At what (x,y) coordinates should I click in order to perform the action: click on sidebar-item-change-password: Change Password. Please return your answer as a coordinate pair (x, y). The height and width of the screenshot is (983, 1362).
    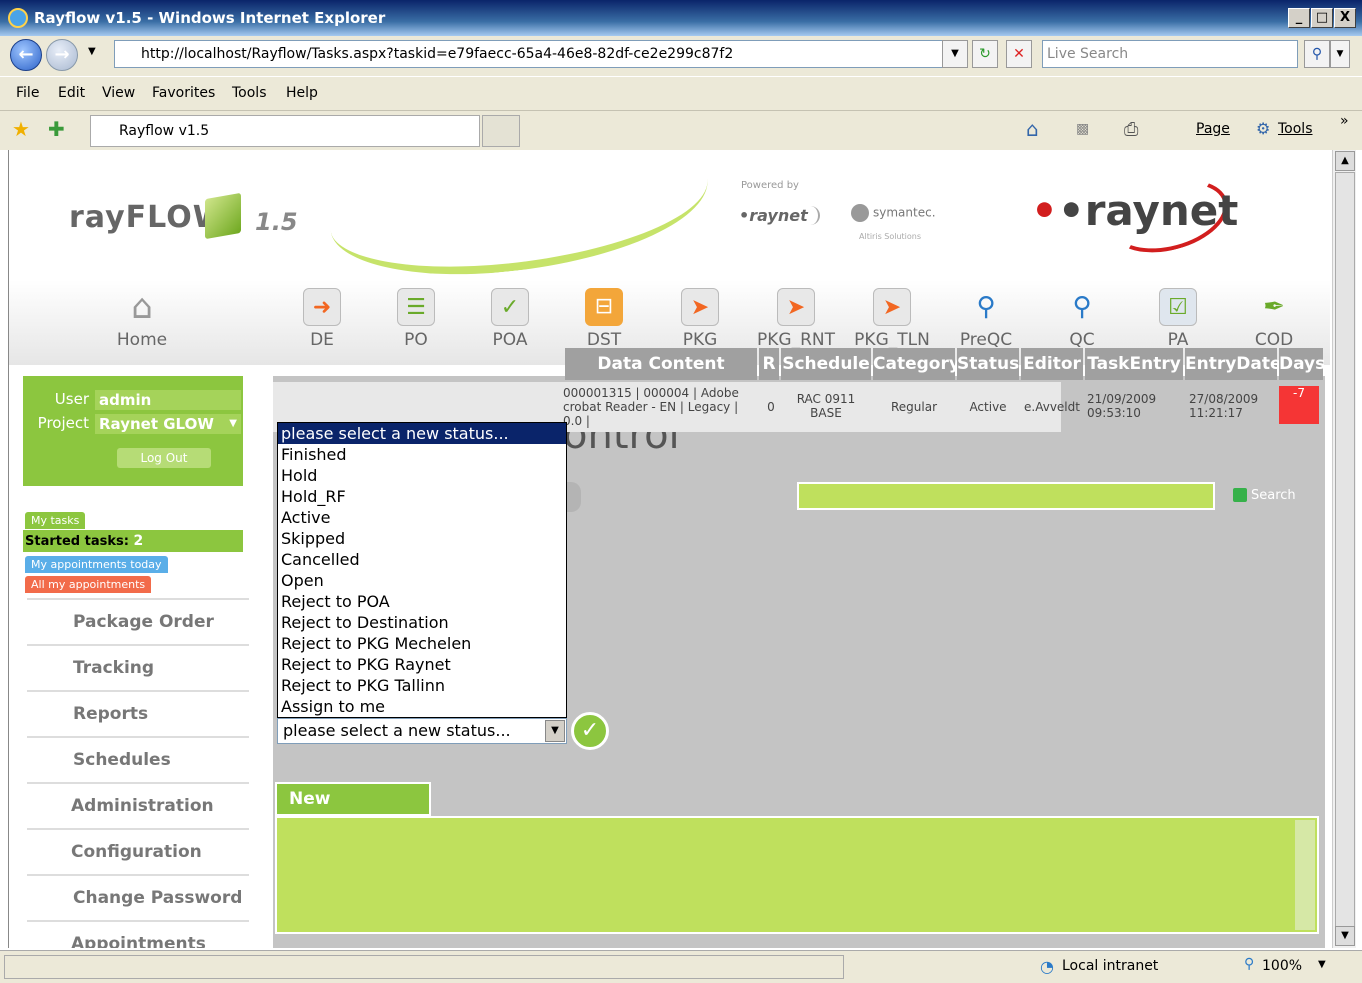
    Looking at the image, I should click on (138, 897).